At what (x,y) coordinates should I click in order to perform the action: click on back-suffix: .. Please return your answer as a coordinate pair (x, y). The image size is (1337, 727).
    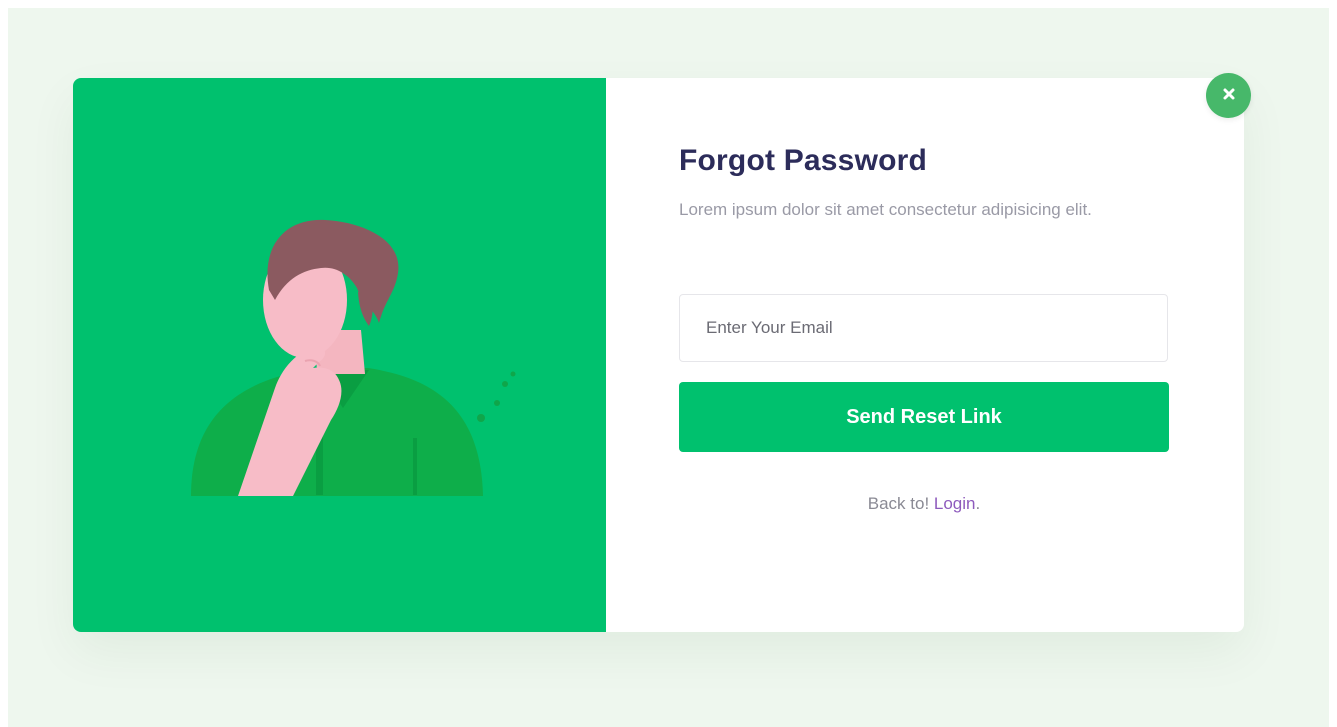
    Looking at the image, I should click on (978, 503).